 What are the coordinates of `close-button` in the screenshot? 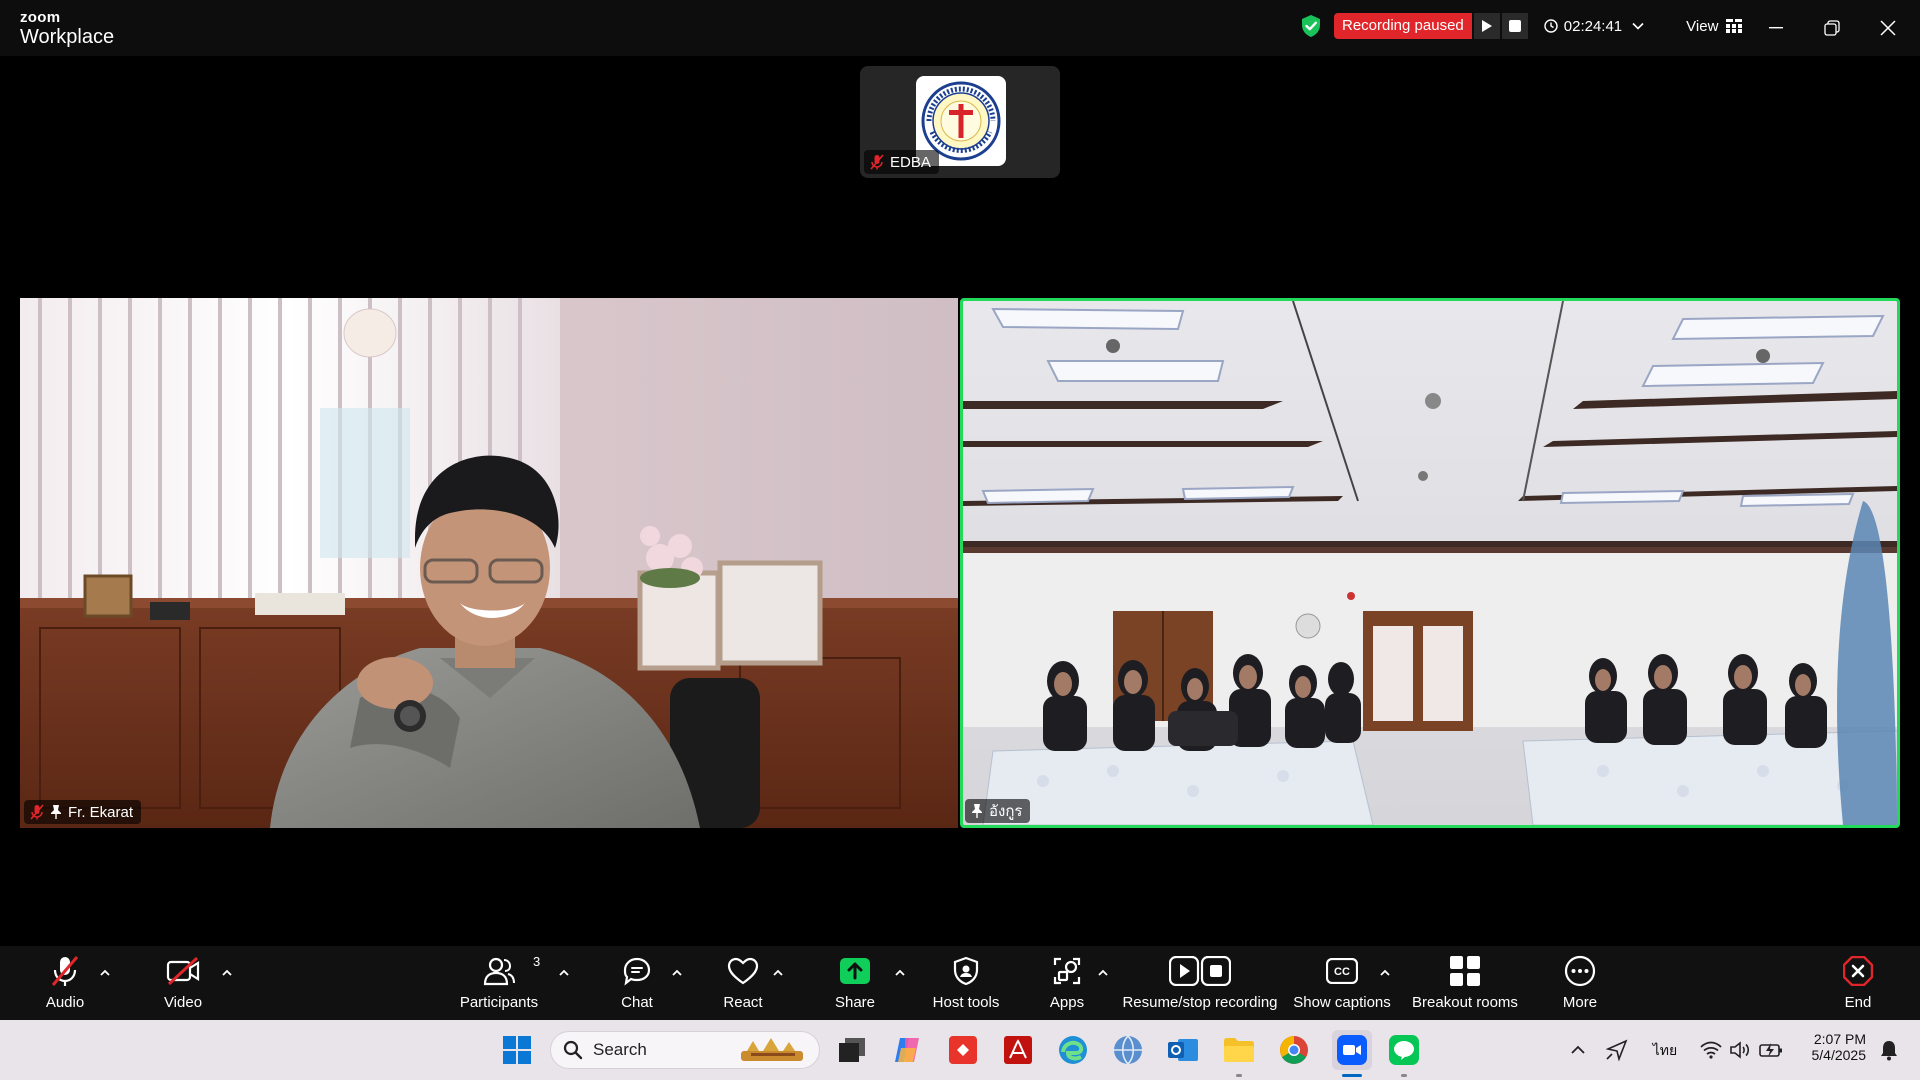 It's located at (1888, 28).